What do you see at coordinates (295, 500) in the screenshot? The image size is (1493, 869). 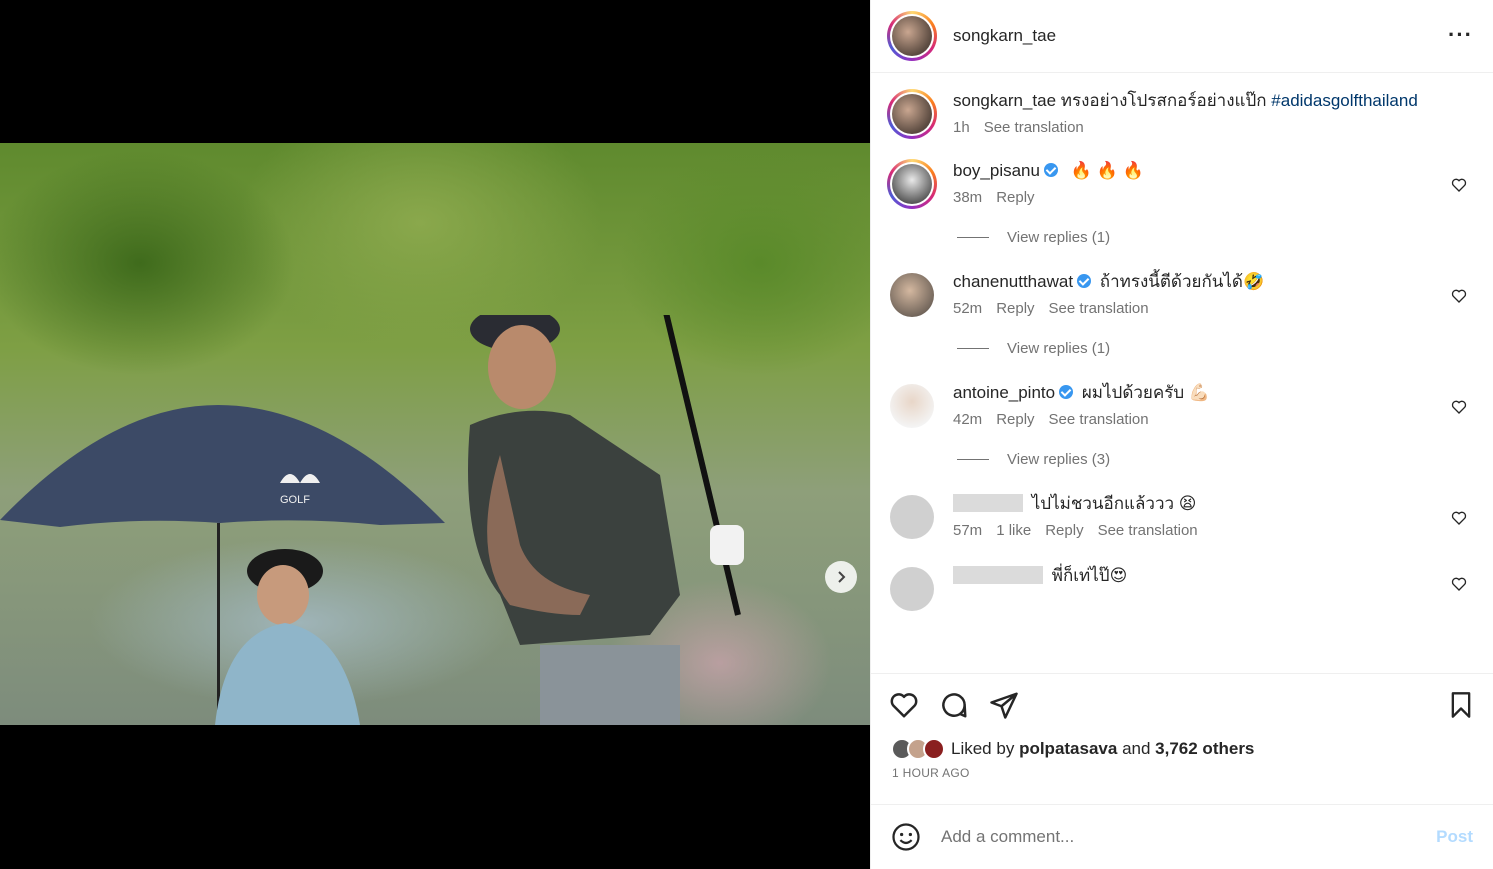 I see `svg-text: GOLF` at bounding box center [295, 500].